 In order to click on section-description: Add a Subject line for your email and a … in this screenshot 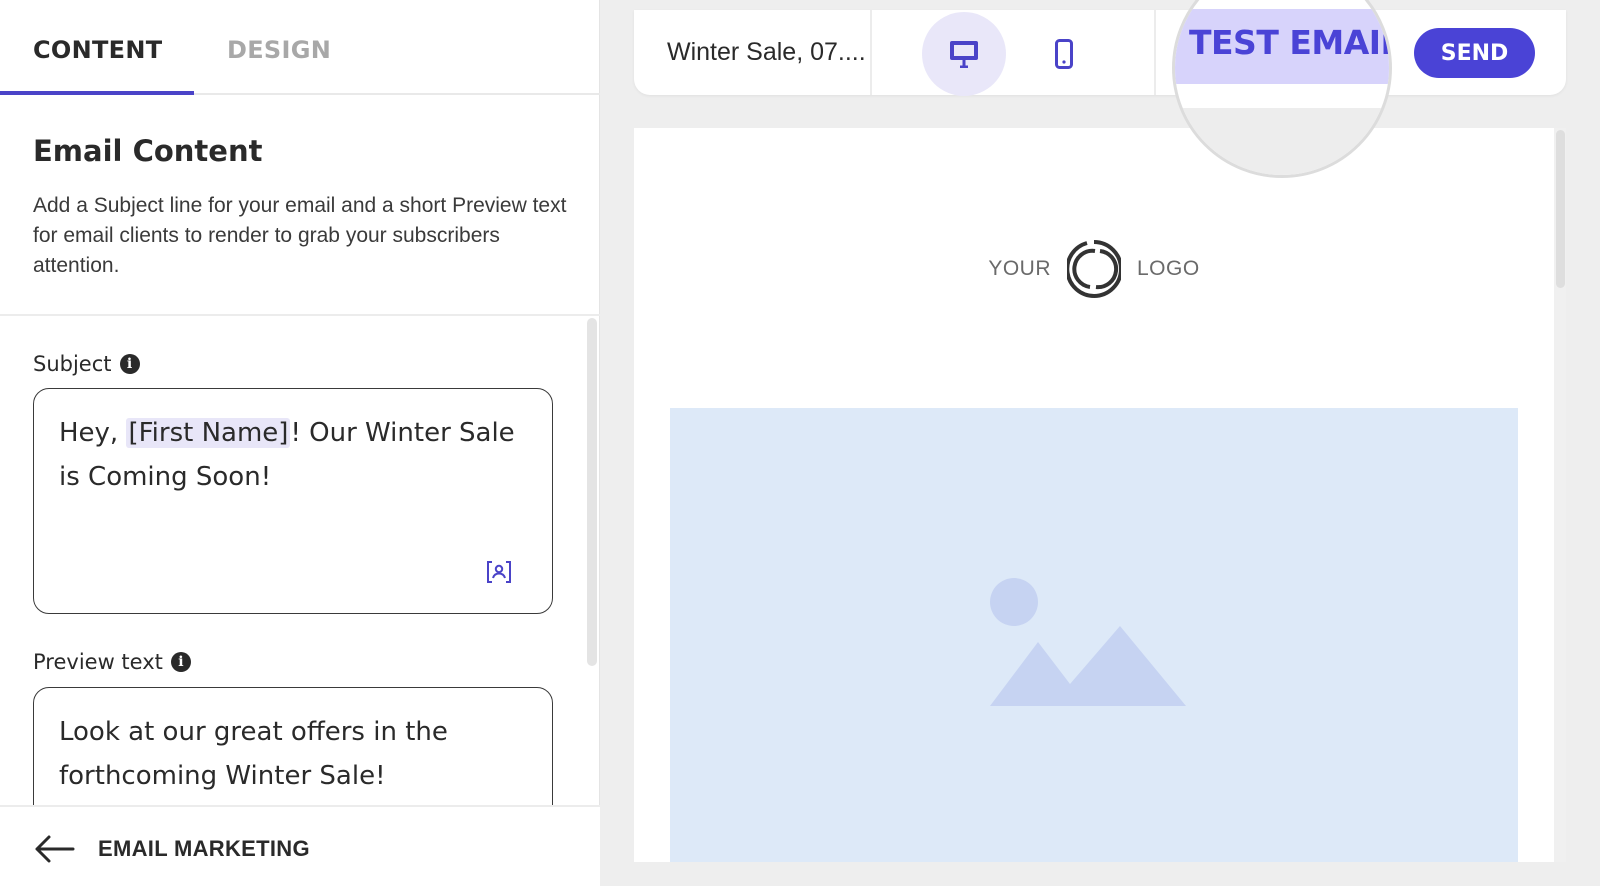, I will do `click(300, 235)`.